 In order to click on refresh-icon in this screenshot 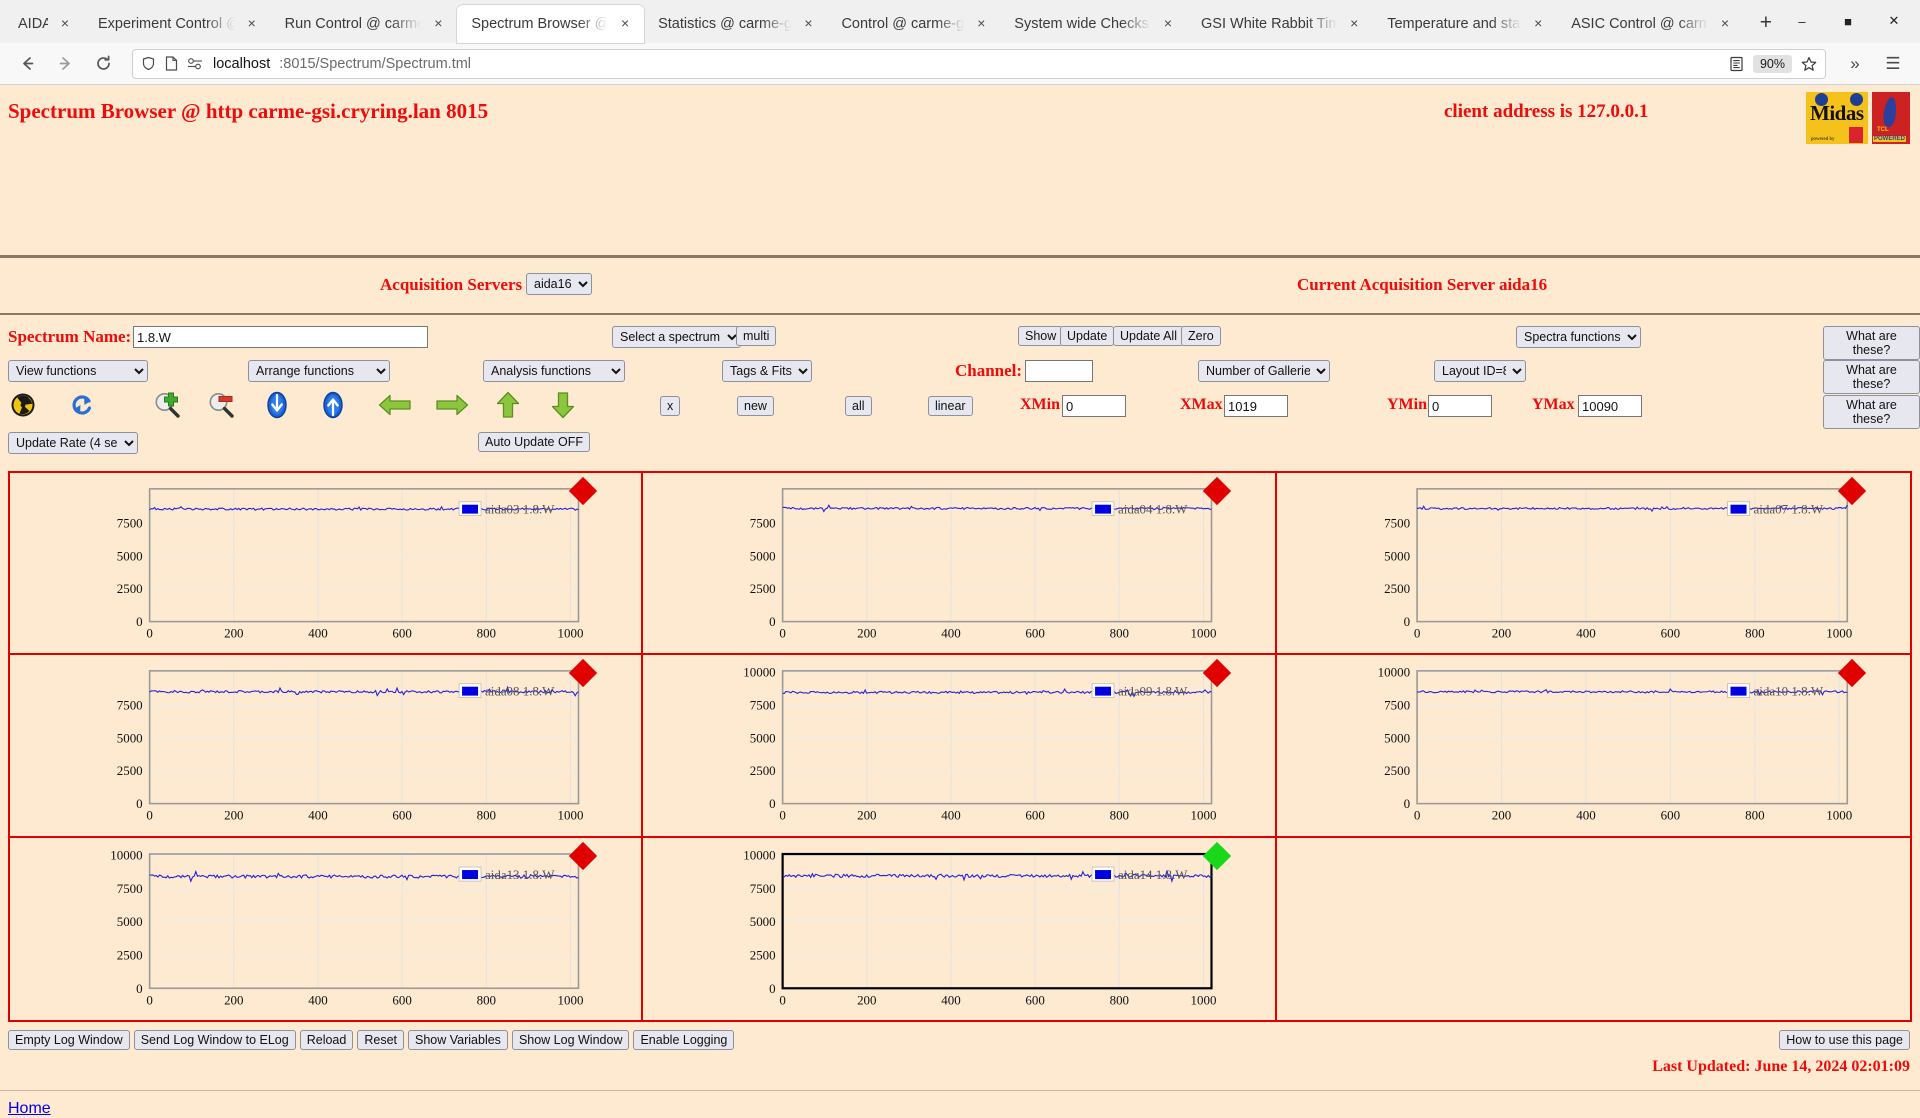, I will do `click(82, 405)`.